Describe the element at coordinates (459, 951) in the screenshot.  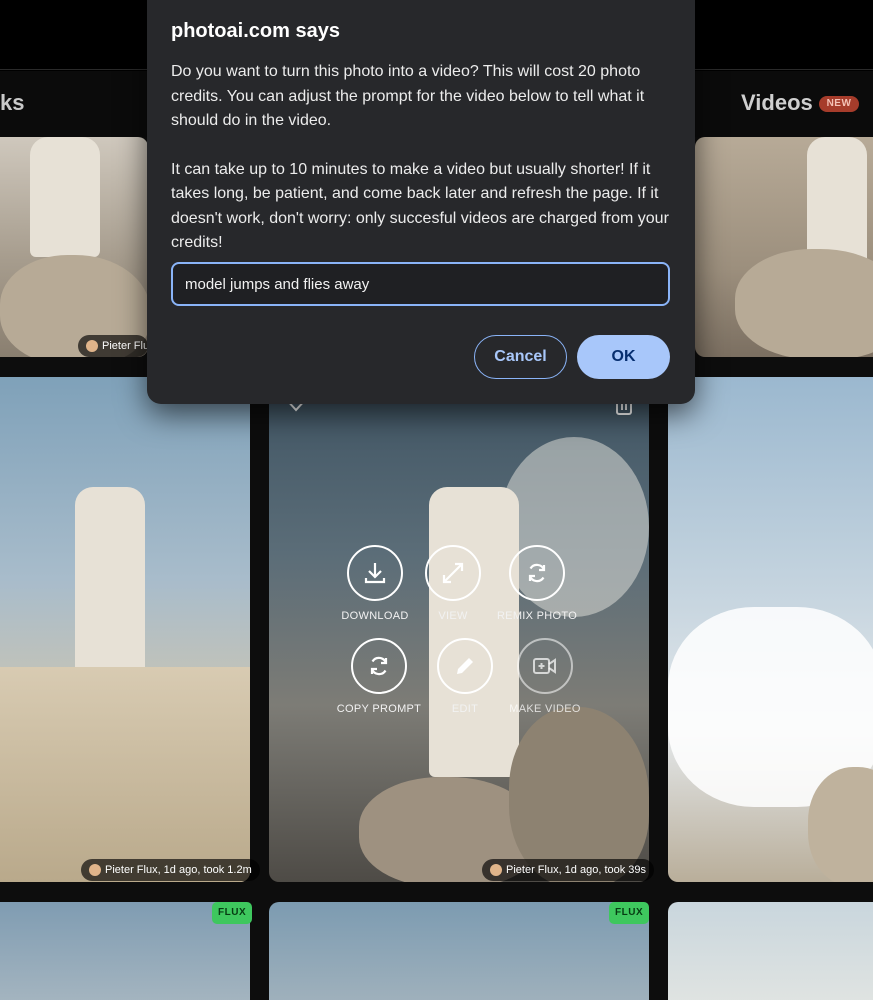
I see `photo-card-bottom-center` at that location.